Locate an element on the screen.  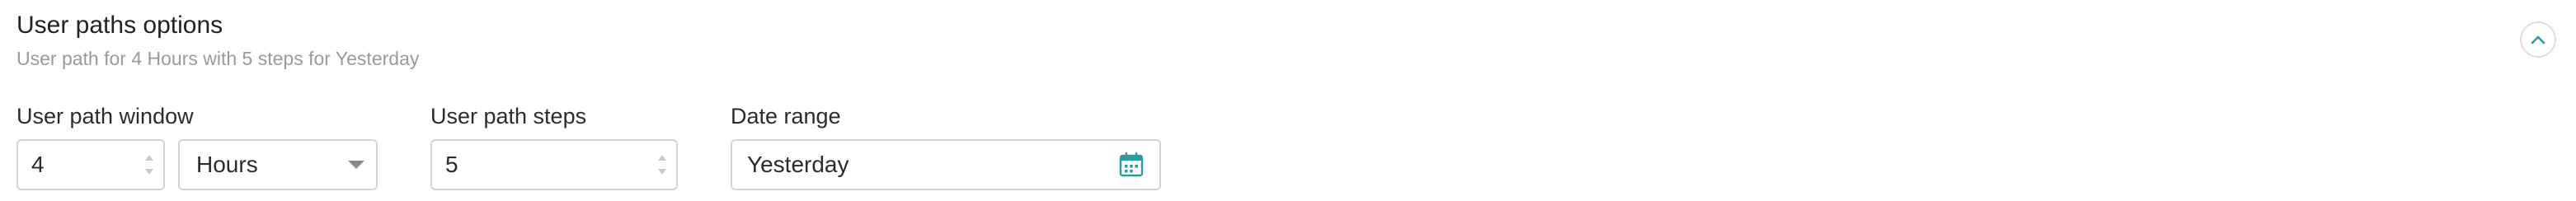
user-path-window-label: User path window is located at coordinates (105, 116).